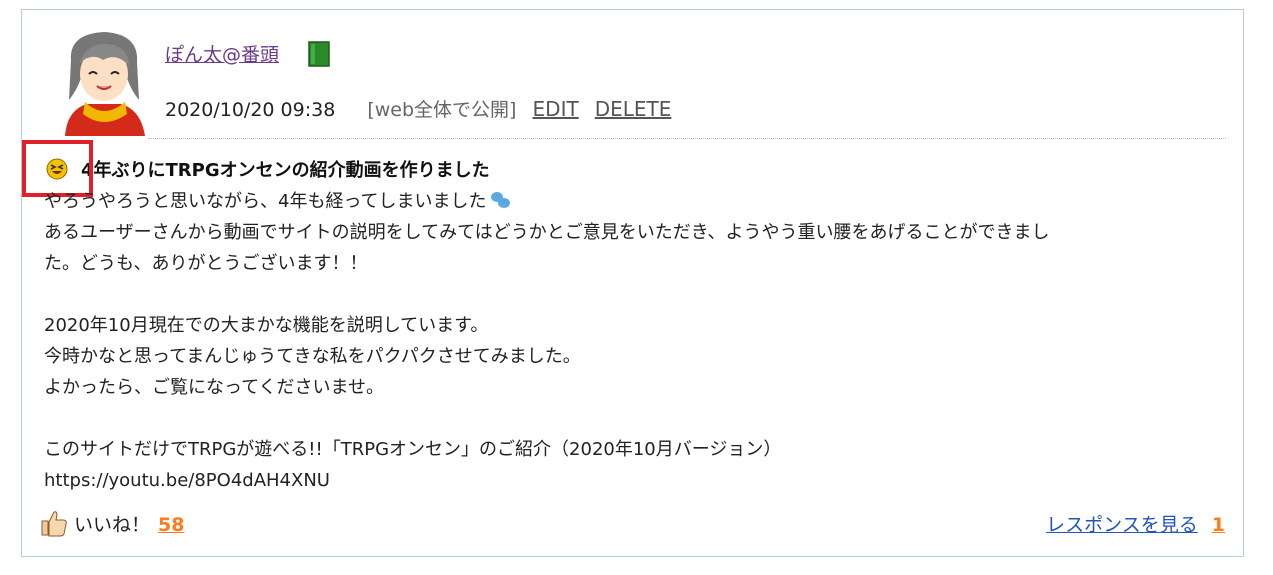  I want to click on body-line: 2020年10月現在での大まかな機能を説明しています。, so click(266, 325).